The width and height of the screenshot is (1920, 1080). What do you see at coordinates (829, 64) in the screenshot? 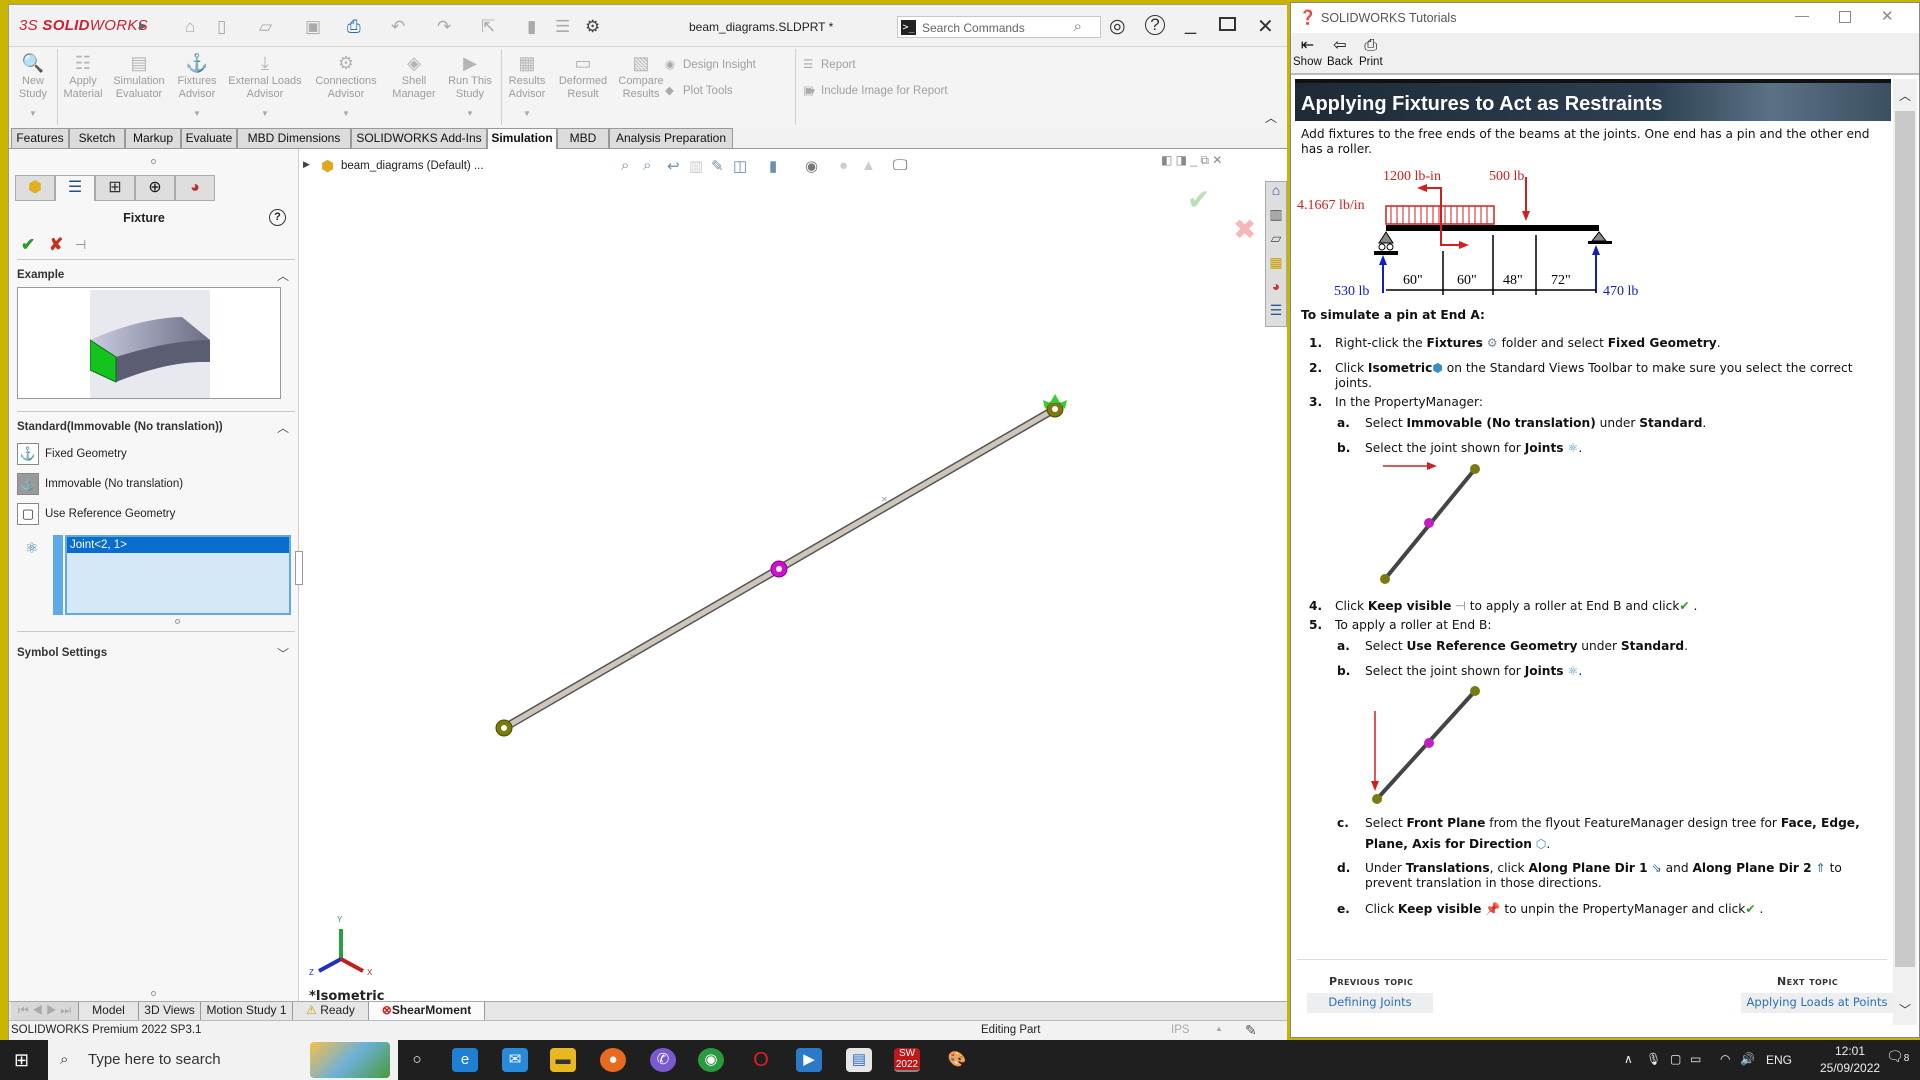
I see `report-button: ☰ Report` at bounding box center [829, 64].